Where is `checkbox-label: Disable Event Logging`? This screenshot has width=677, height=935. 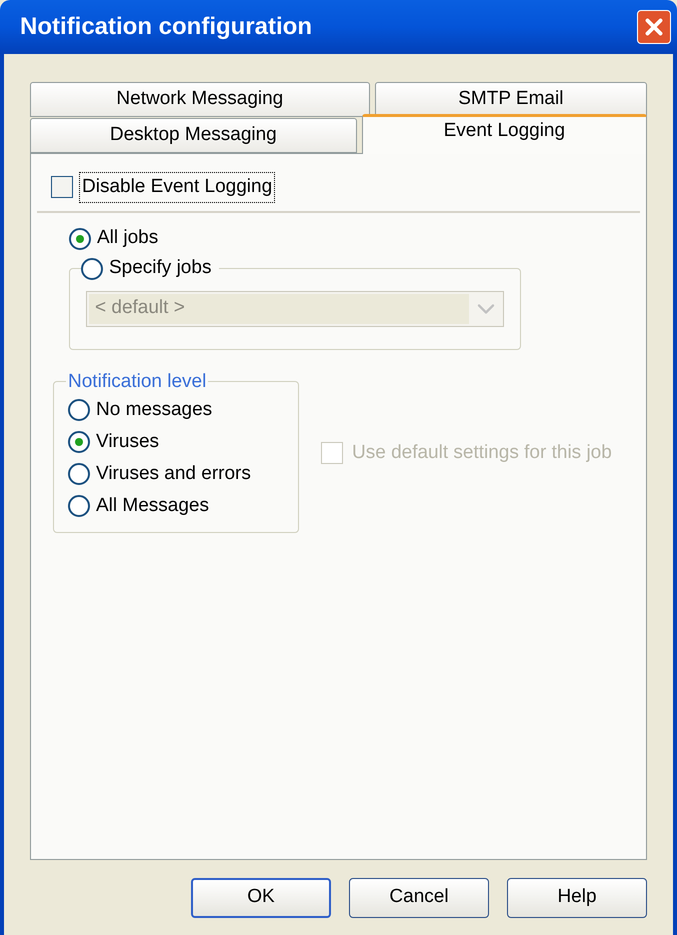
checkbox-label: Disable Event Logging is located at coordinates (177, 187).